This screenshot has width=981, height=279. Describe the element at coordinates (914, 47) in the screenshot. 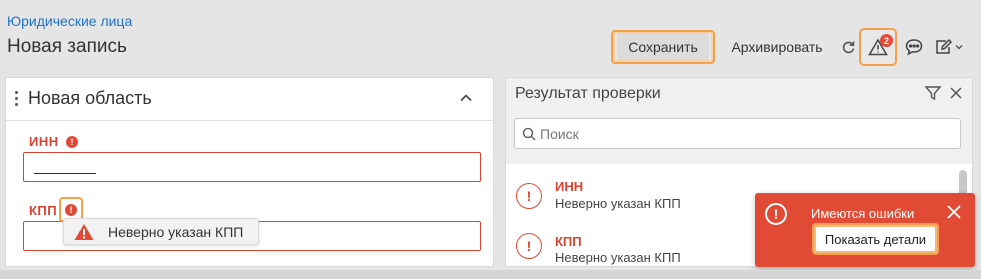

I see `comment-icon` at that location.